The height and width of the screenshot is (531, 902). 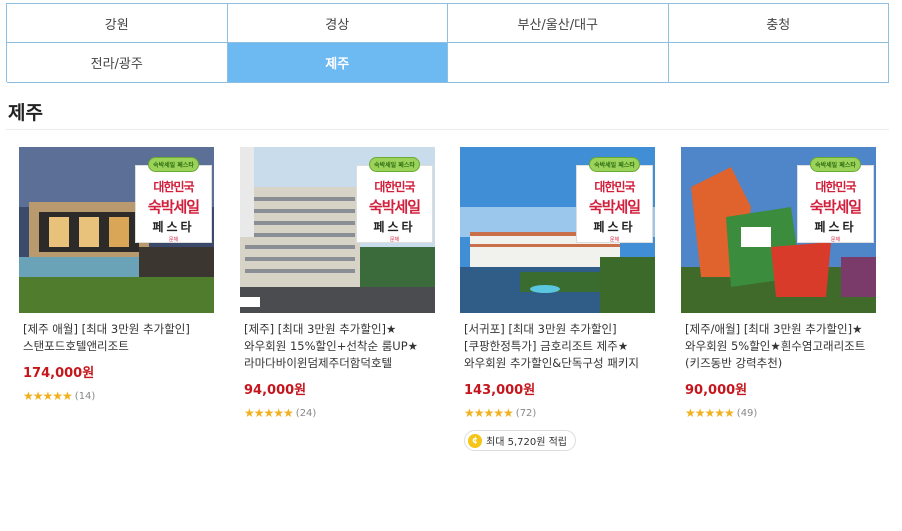 I want to click on region-tab-grid: 강원 경상 부산/울산/대구 충청 전라/광주 제주, so click(x=447, y=43).